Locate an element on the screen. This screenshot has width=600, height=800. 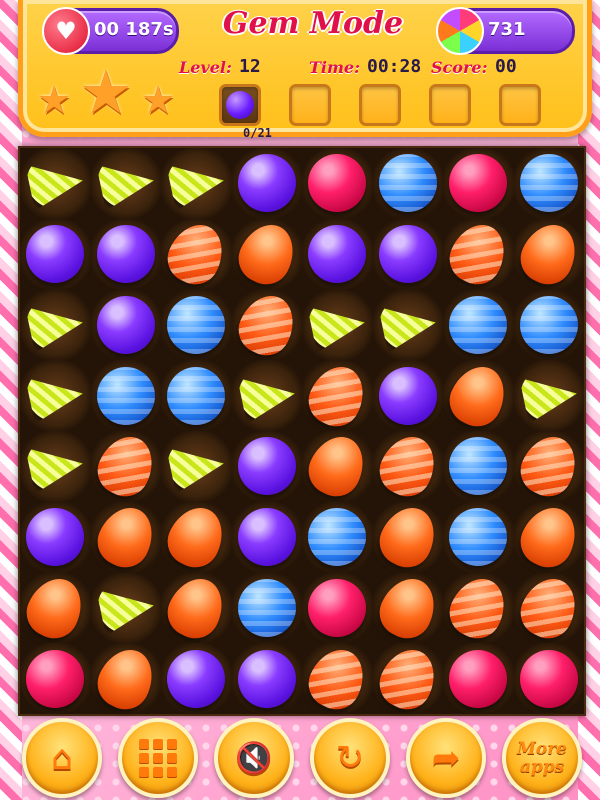
next-button: ➦ is located at coordinates (446, 758).